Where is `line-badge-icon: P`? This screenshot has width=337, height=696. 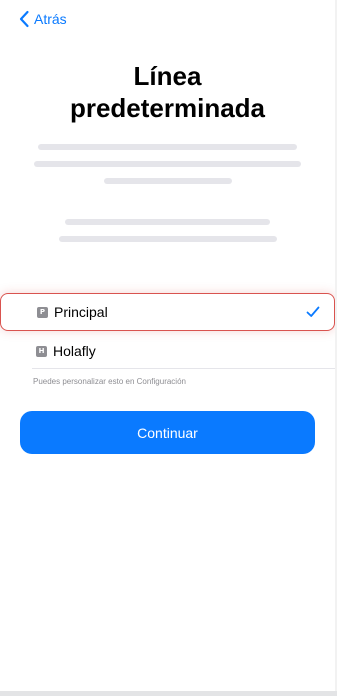
line-badge-icon: P is located at coordinates (42, 312).